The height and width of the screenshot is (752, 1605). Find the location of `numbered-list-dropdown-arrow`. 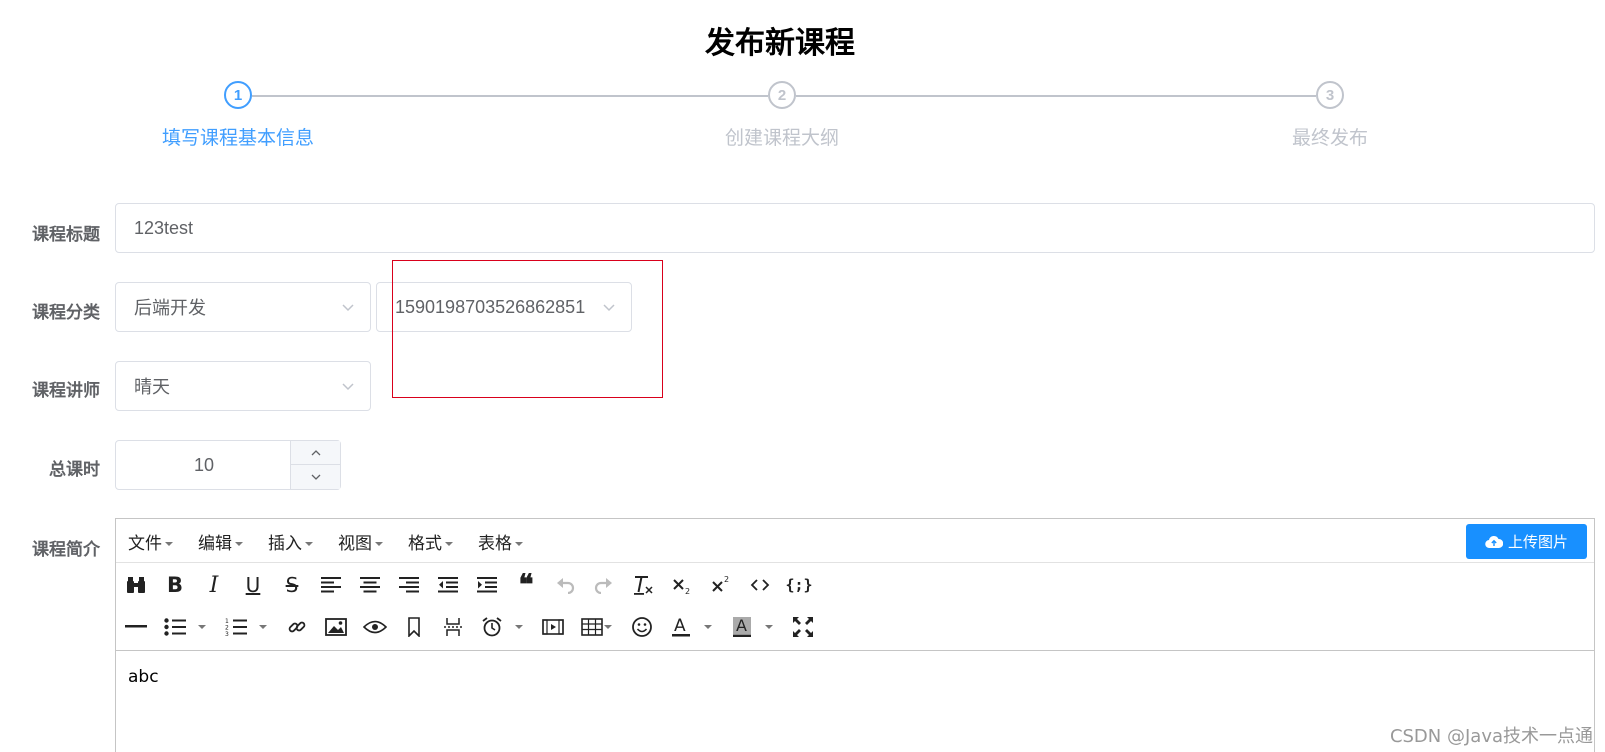

numbered-list-dropdown-arrow is located at coordinates (263, 627).